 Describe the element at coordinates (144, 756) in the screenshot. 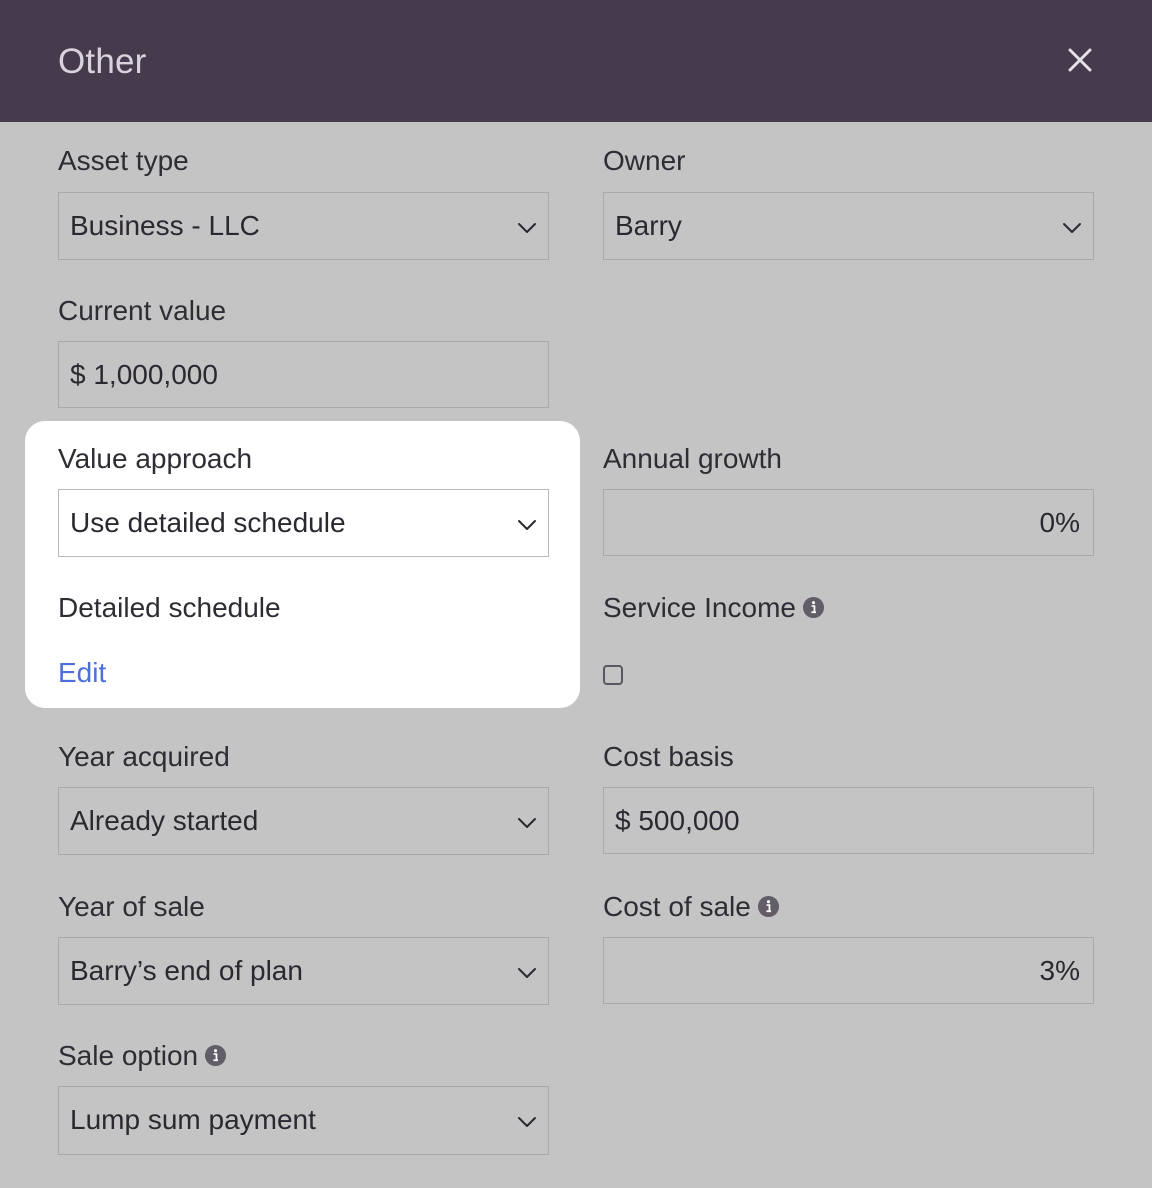

I see `year-acquired-label: Year acquired` at that location.